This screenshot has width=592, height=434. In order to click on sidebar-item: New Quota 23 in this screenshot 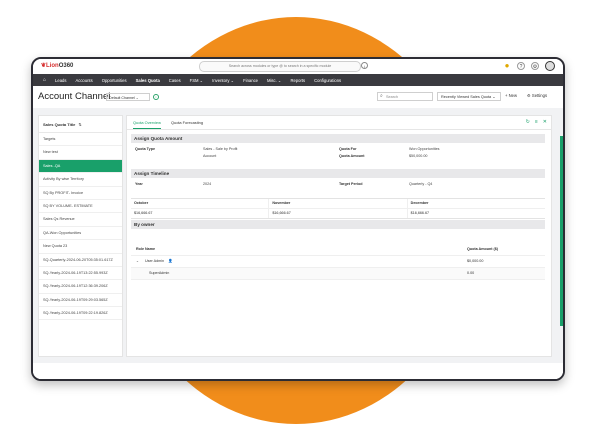, I will do `click(80, 247)`.